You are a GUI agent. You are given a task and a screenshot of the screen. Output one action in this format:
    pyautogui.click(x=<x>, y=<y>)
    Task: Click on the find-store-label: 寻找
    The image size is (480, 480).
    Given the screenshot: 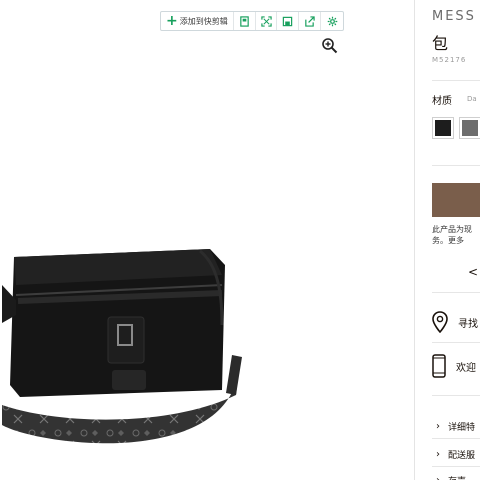 What is the action you would take?
    pyautogui.click(x=468, y=324)
    